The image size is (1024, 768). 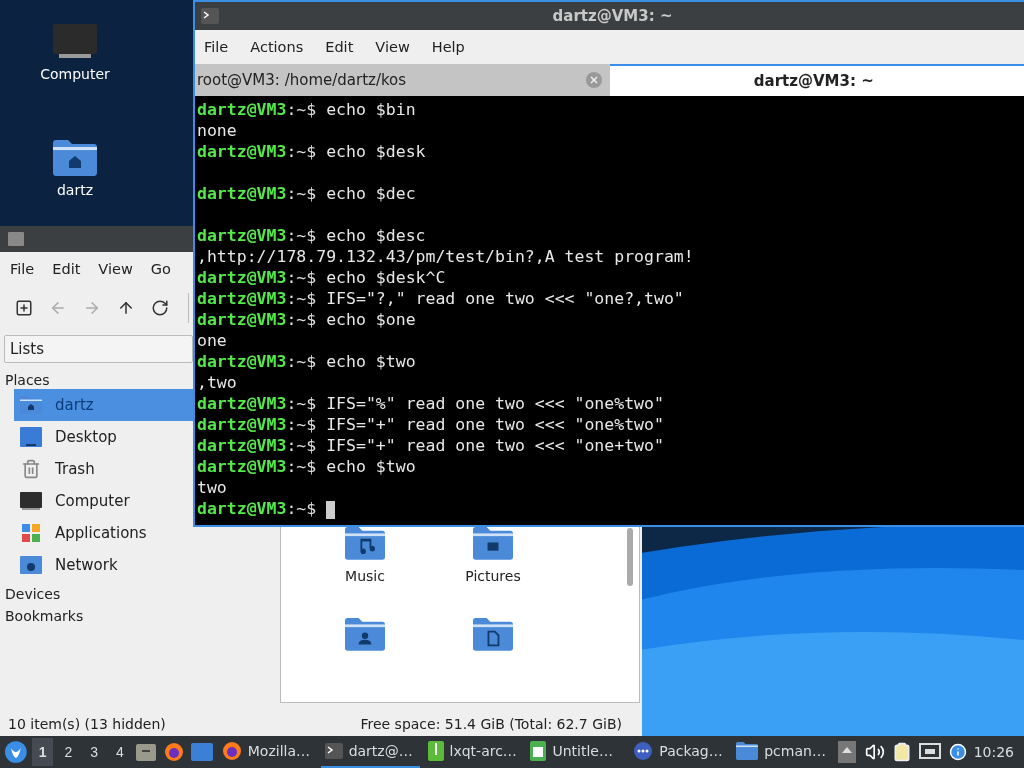 I want to click on desktop-switcher-button: 4, so click(x=119, y=752).